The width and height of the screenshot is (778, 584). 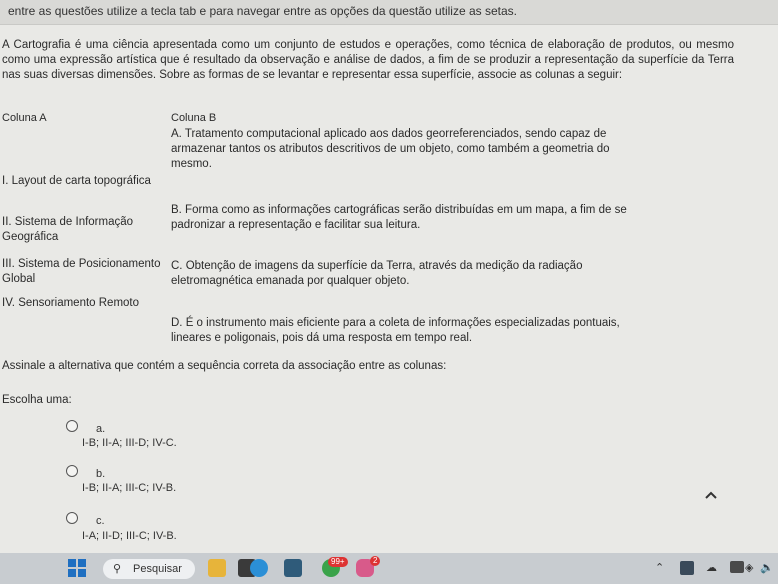 What do you see at coordinates (767, 567) in the screenshot?
I see `volume-icon: 🔈` at bounding box center [767, 567].